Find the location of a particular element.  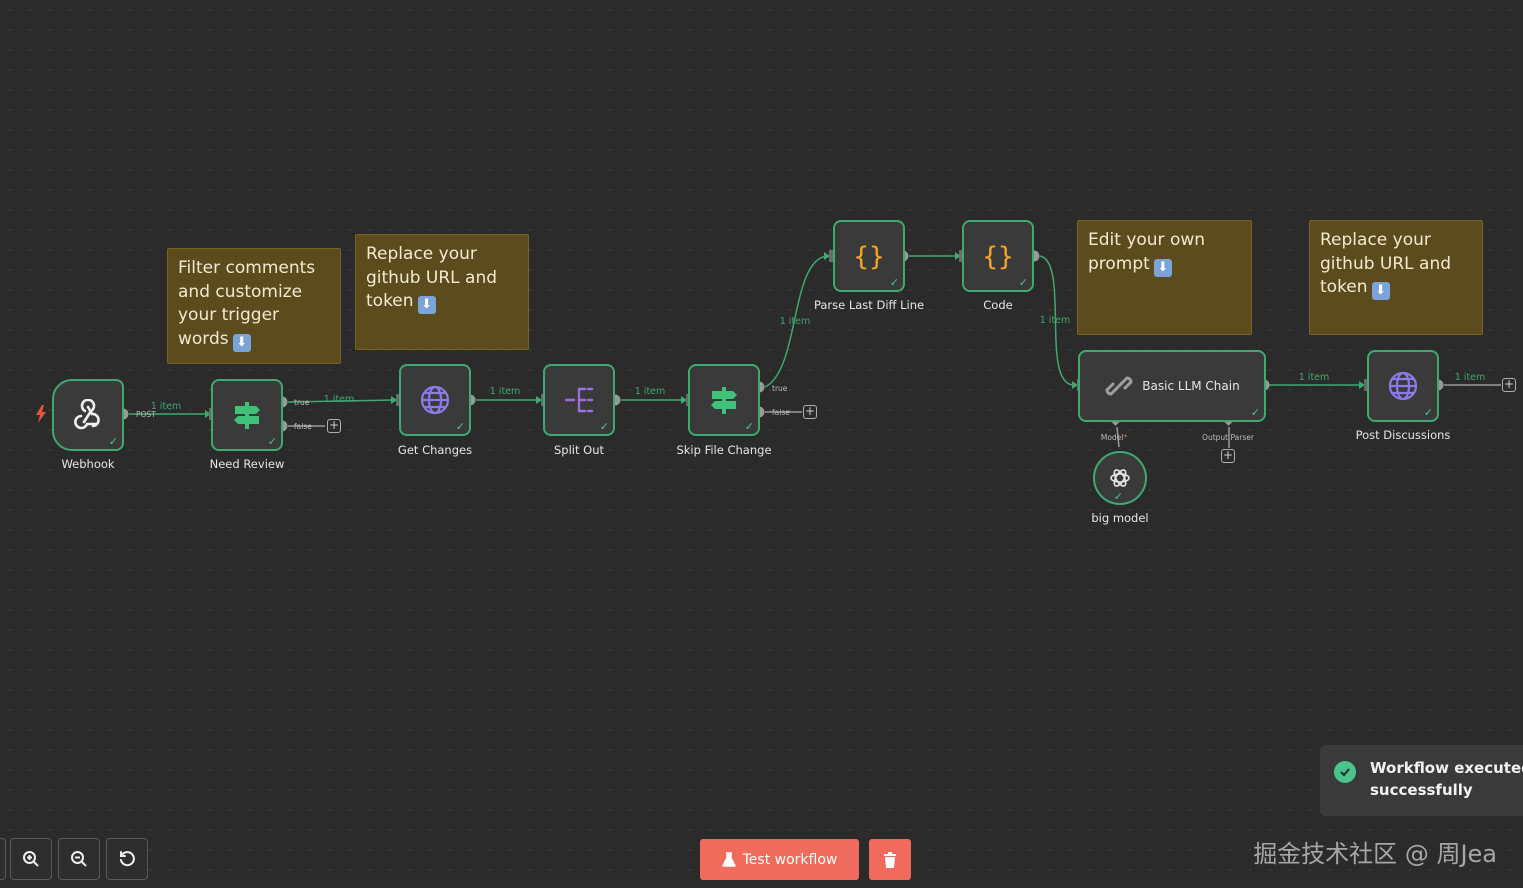

node-split-out: ✓ is located at coordinates (579, 400).